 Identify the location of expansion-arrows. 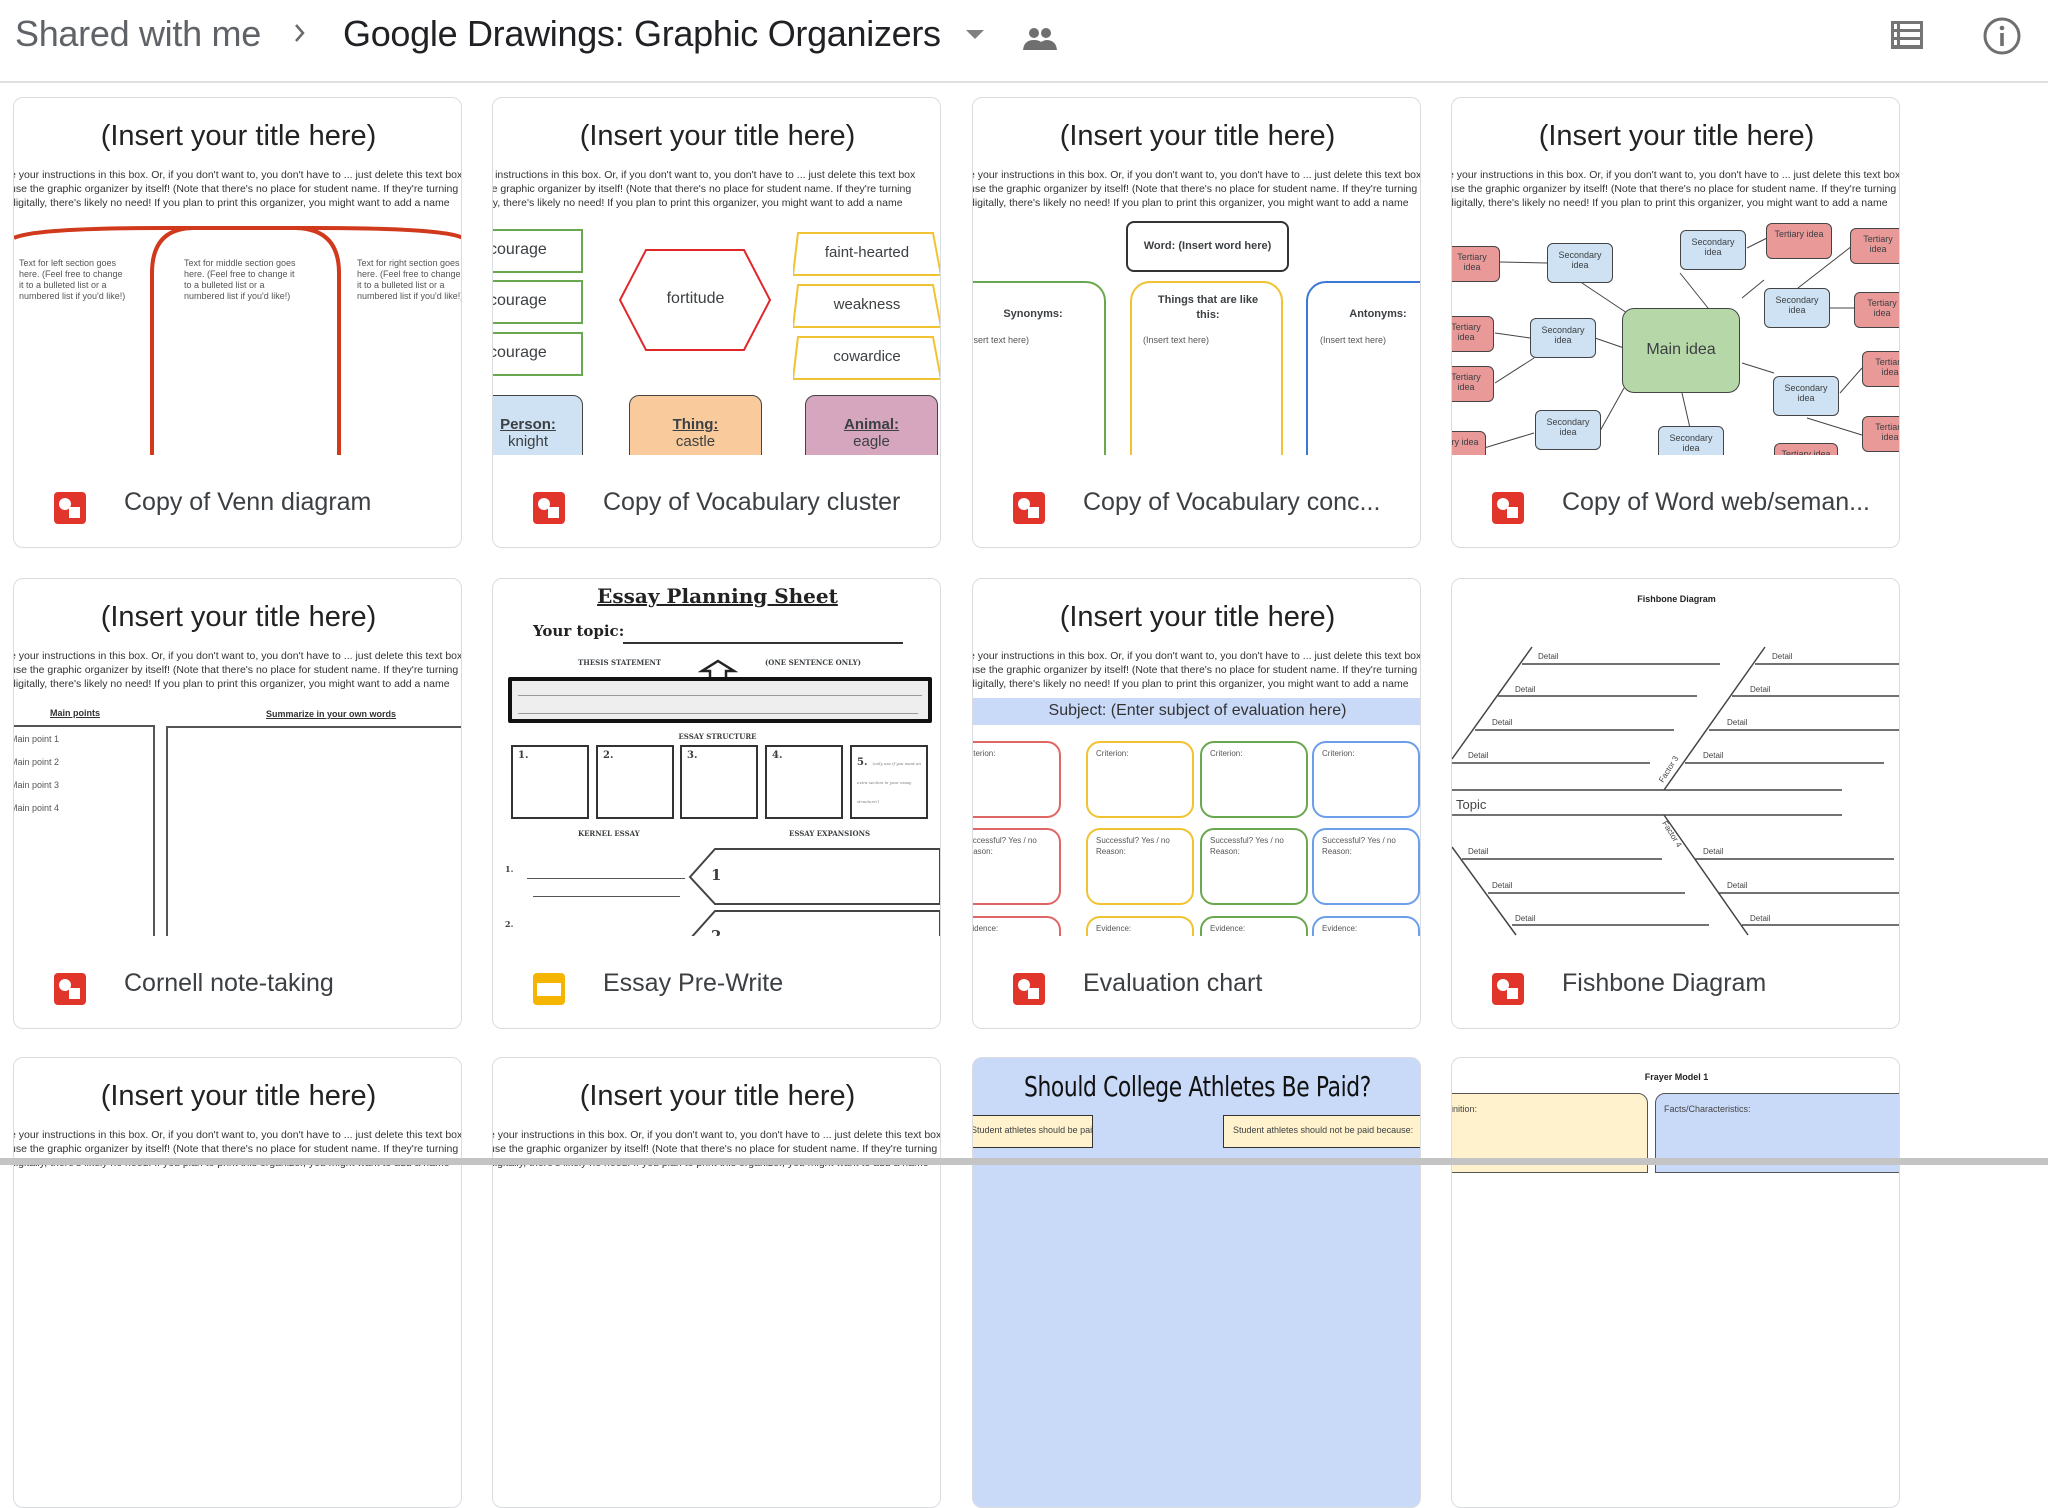
(814, 892).